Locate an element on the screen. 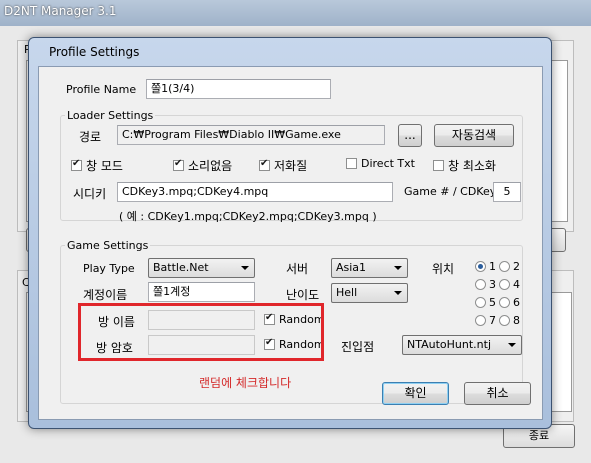 This screenshot has height=463, width=591. cdkey-input: CDKey3.mpq;CDKey4.mpq is located at coordinates (255, 192).